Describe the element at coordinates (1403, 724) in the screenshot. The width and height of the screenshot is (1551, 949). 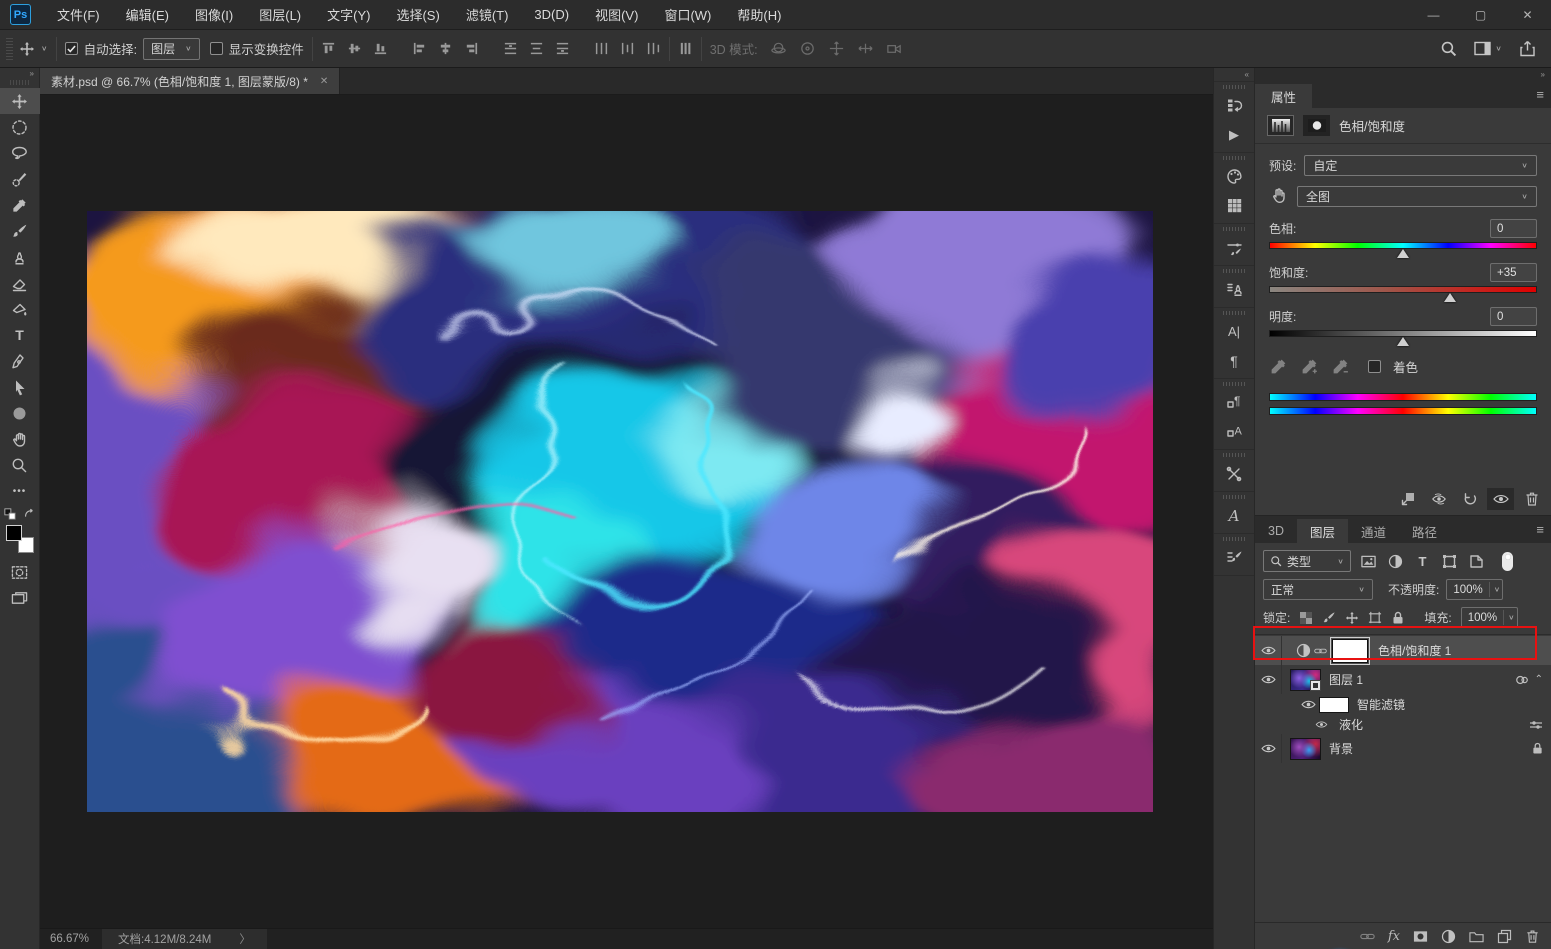
I see `layer-row-liquify: 液化` at that location.